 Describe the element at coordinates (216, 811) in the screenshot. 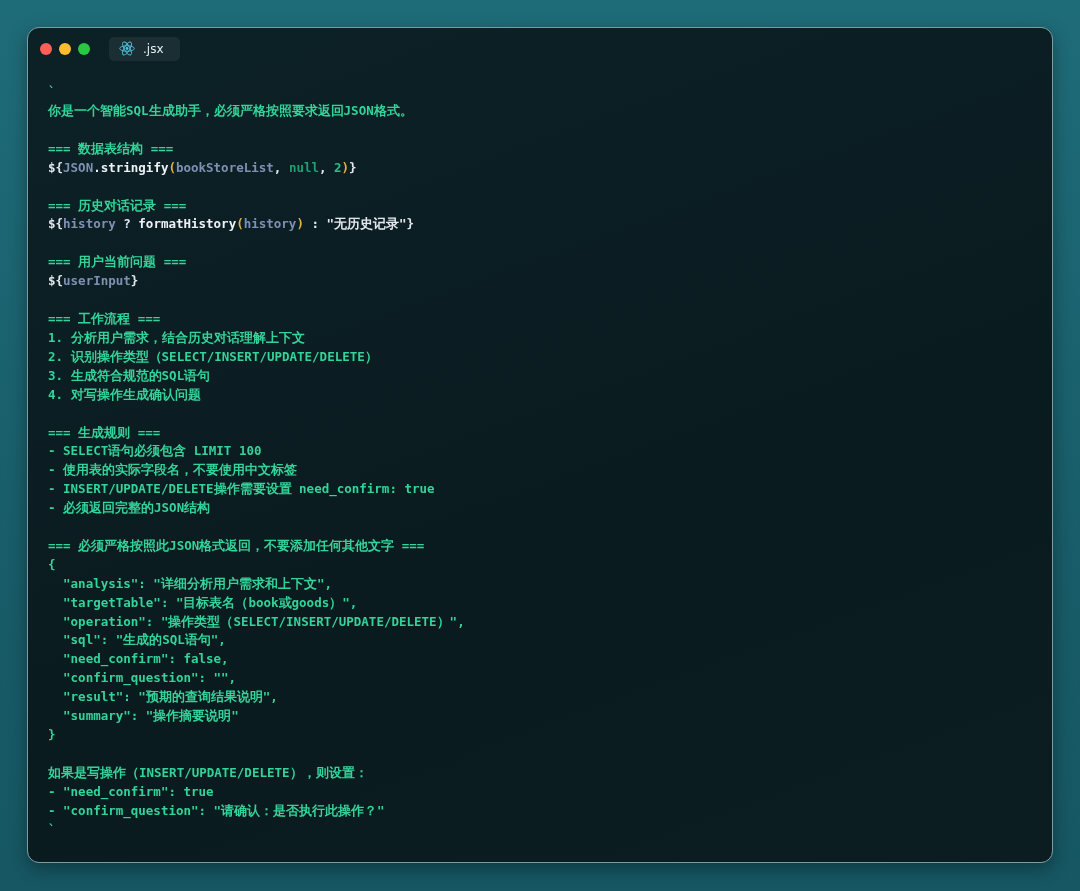

I see `code-line: - "confirm_question": "请确认：是否执行此操作？"` at that location.